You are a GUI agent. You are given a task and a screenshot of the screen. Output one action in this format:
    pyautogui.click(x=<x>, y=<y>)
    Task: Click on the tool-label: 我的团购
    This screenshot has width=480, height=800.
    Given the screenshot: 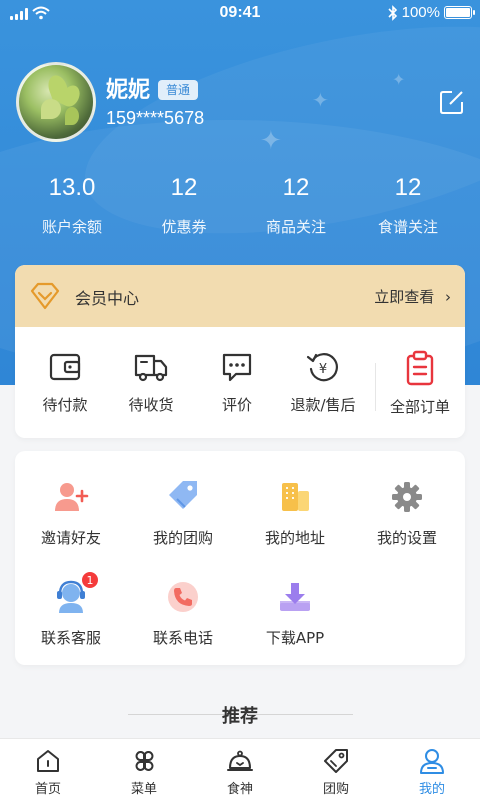 What is the action you would take?
    pyautogui.click(x=182, y=538)
    